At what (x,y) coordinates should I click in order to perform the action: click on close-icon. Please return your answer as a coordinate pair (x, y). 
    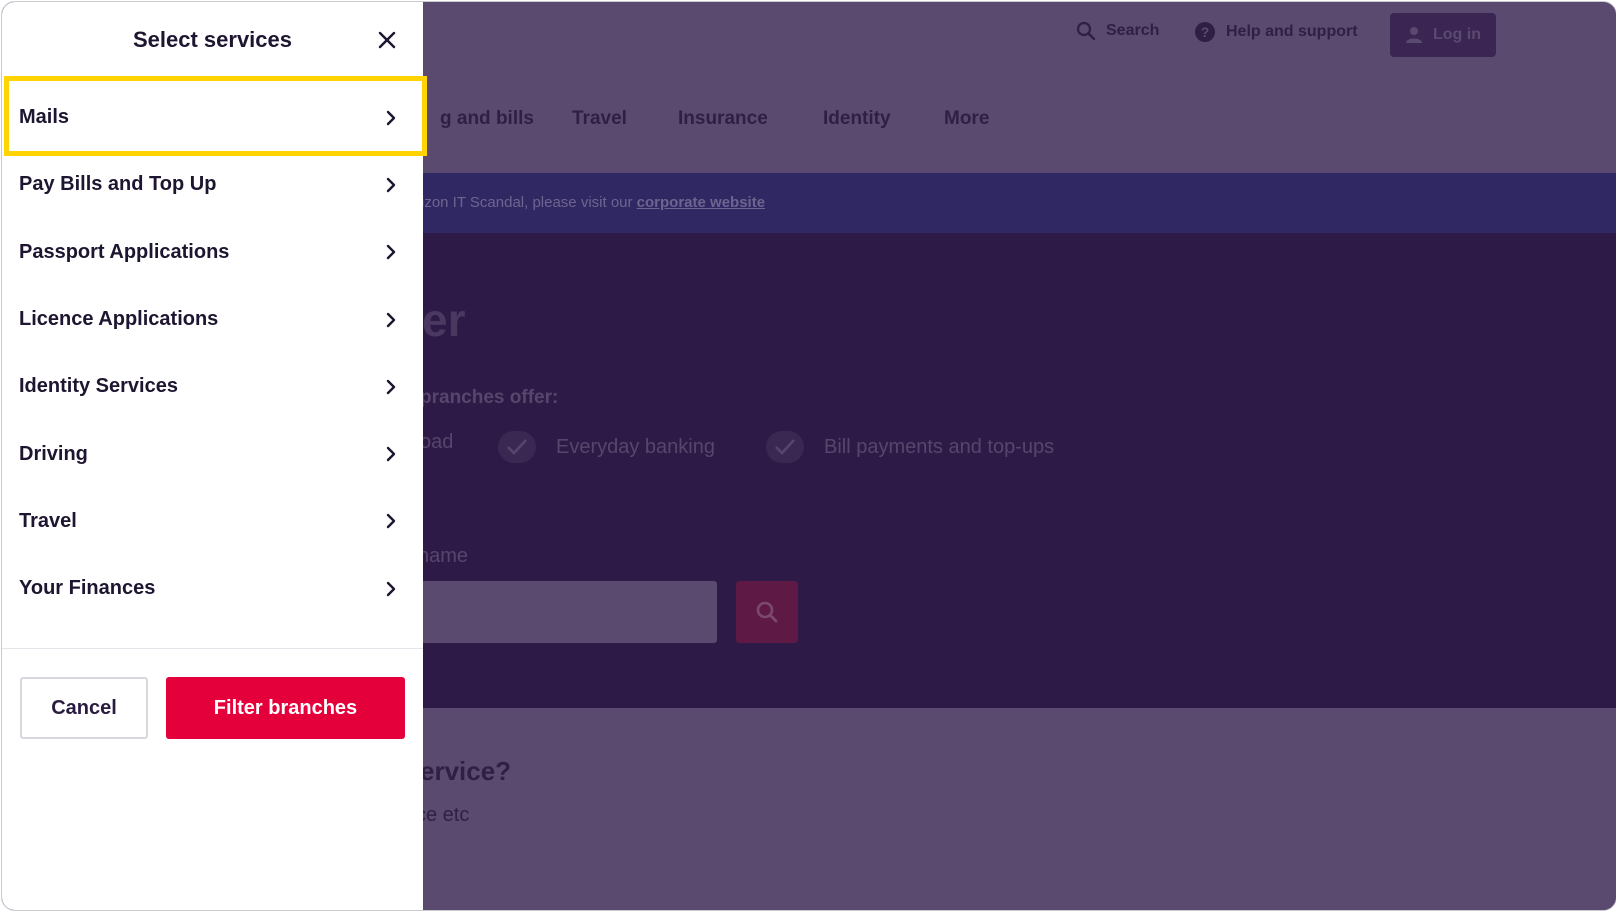
    Looking at the image, I should click on (387, 40).